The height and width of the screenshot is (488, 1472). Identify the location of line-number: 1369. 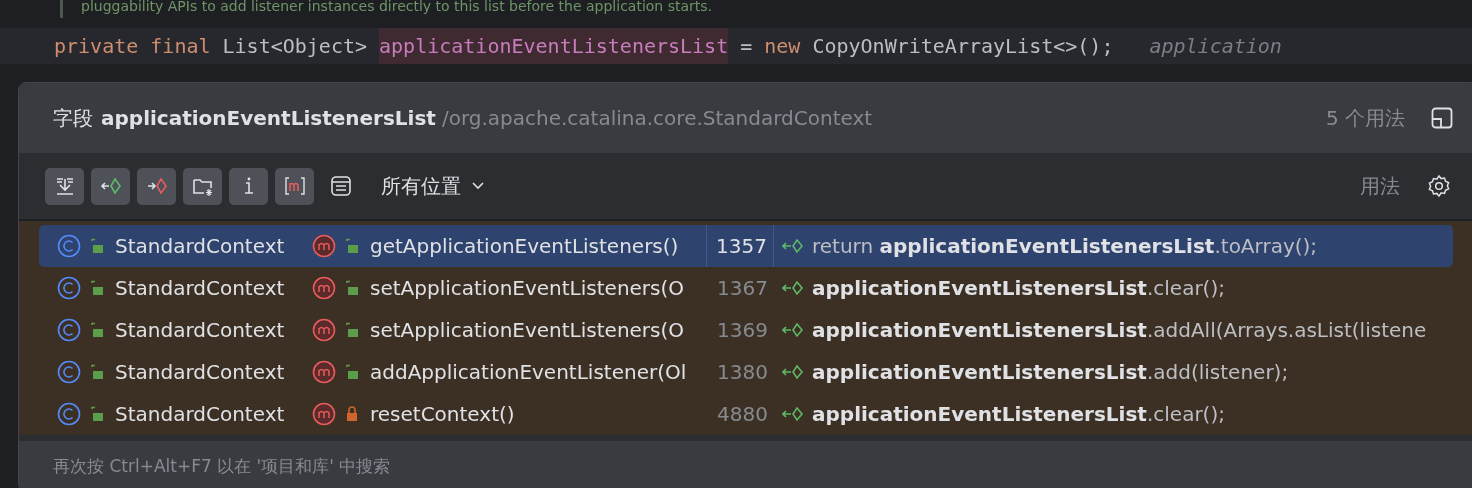
(742, 330).